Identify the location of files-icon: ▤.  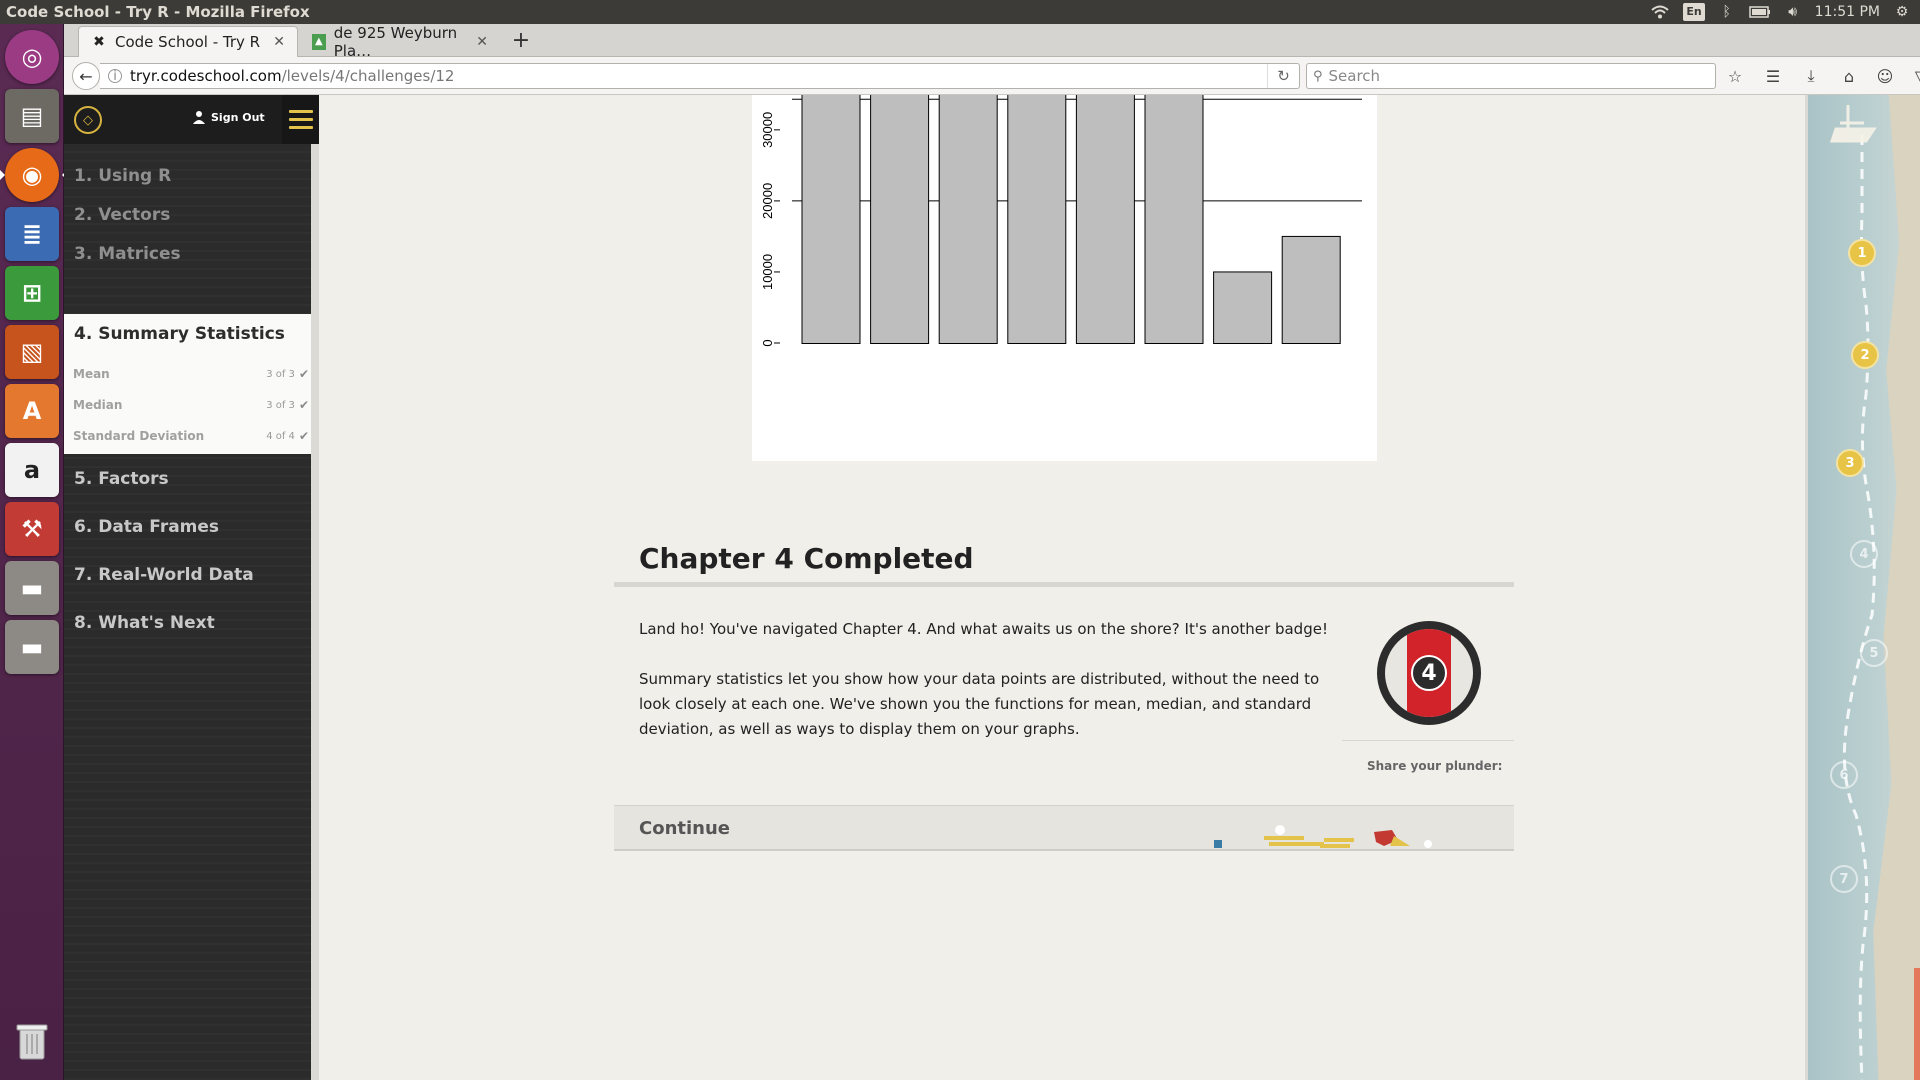
(32, 116).